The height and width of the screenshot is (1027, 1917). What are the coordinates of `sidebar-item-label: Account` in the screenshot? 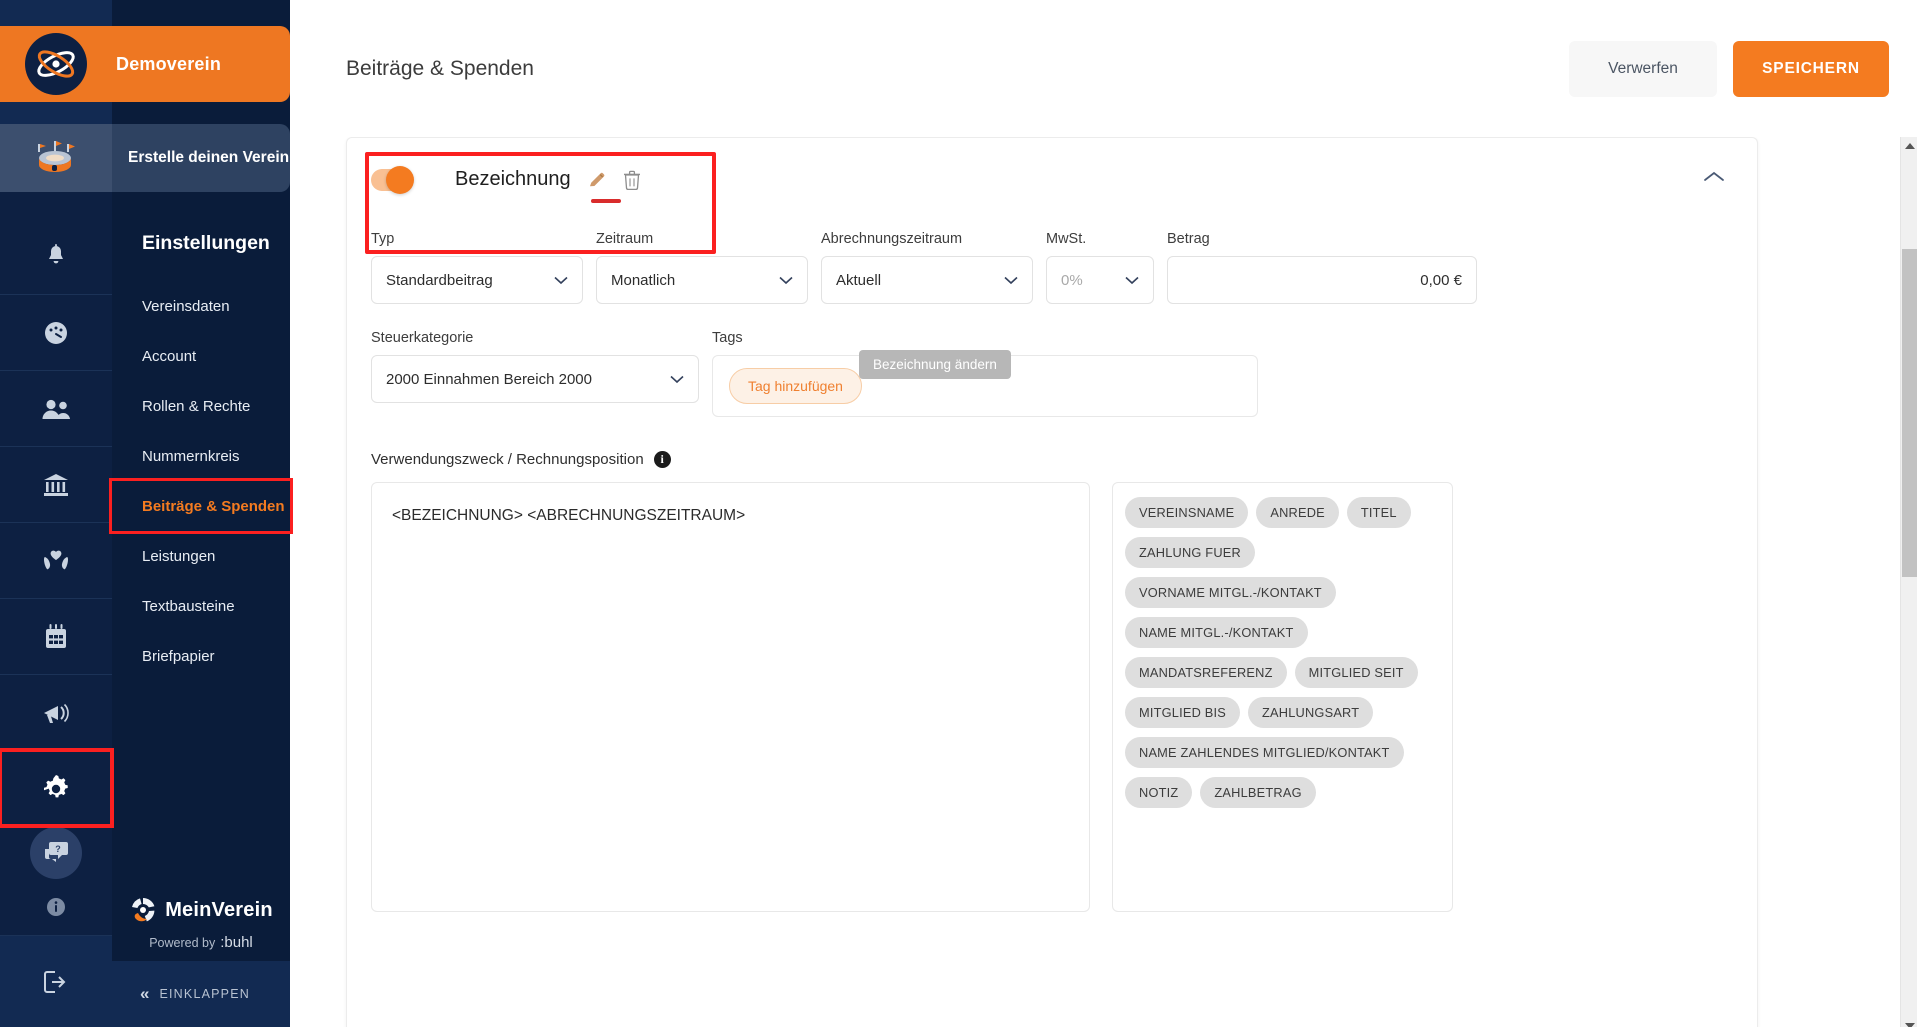 It's located at (169, 356).